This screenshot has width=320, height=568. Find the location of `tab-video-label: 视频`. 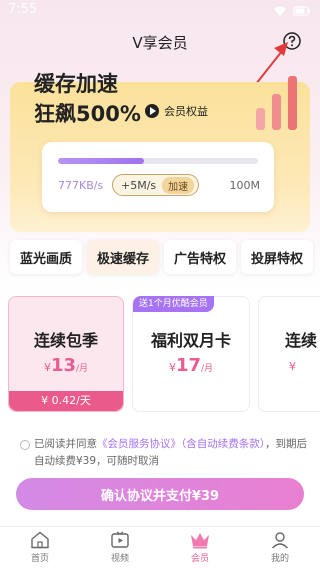

tab-video-label: 视频 is located at coordinates (119, 559).